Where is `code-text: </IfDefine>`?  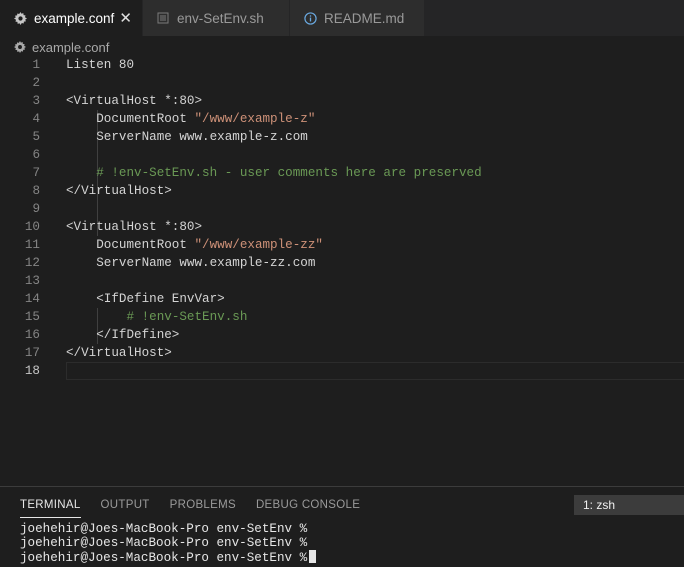
code-text: </IfDefine> is located at coordinates (122, 335).